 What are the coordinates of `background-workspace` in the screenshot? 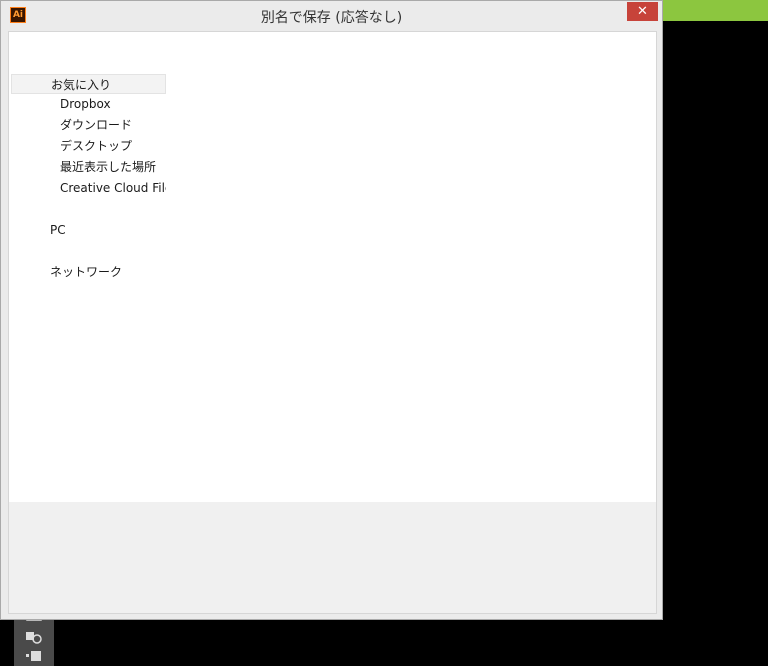 It's located at (715, 343).